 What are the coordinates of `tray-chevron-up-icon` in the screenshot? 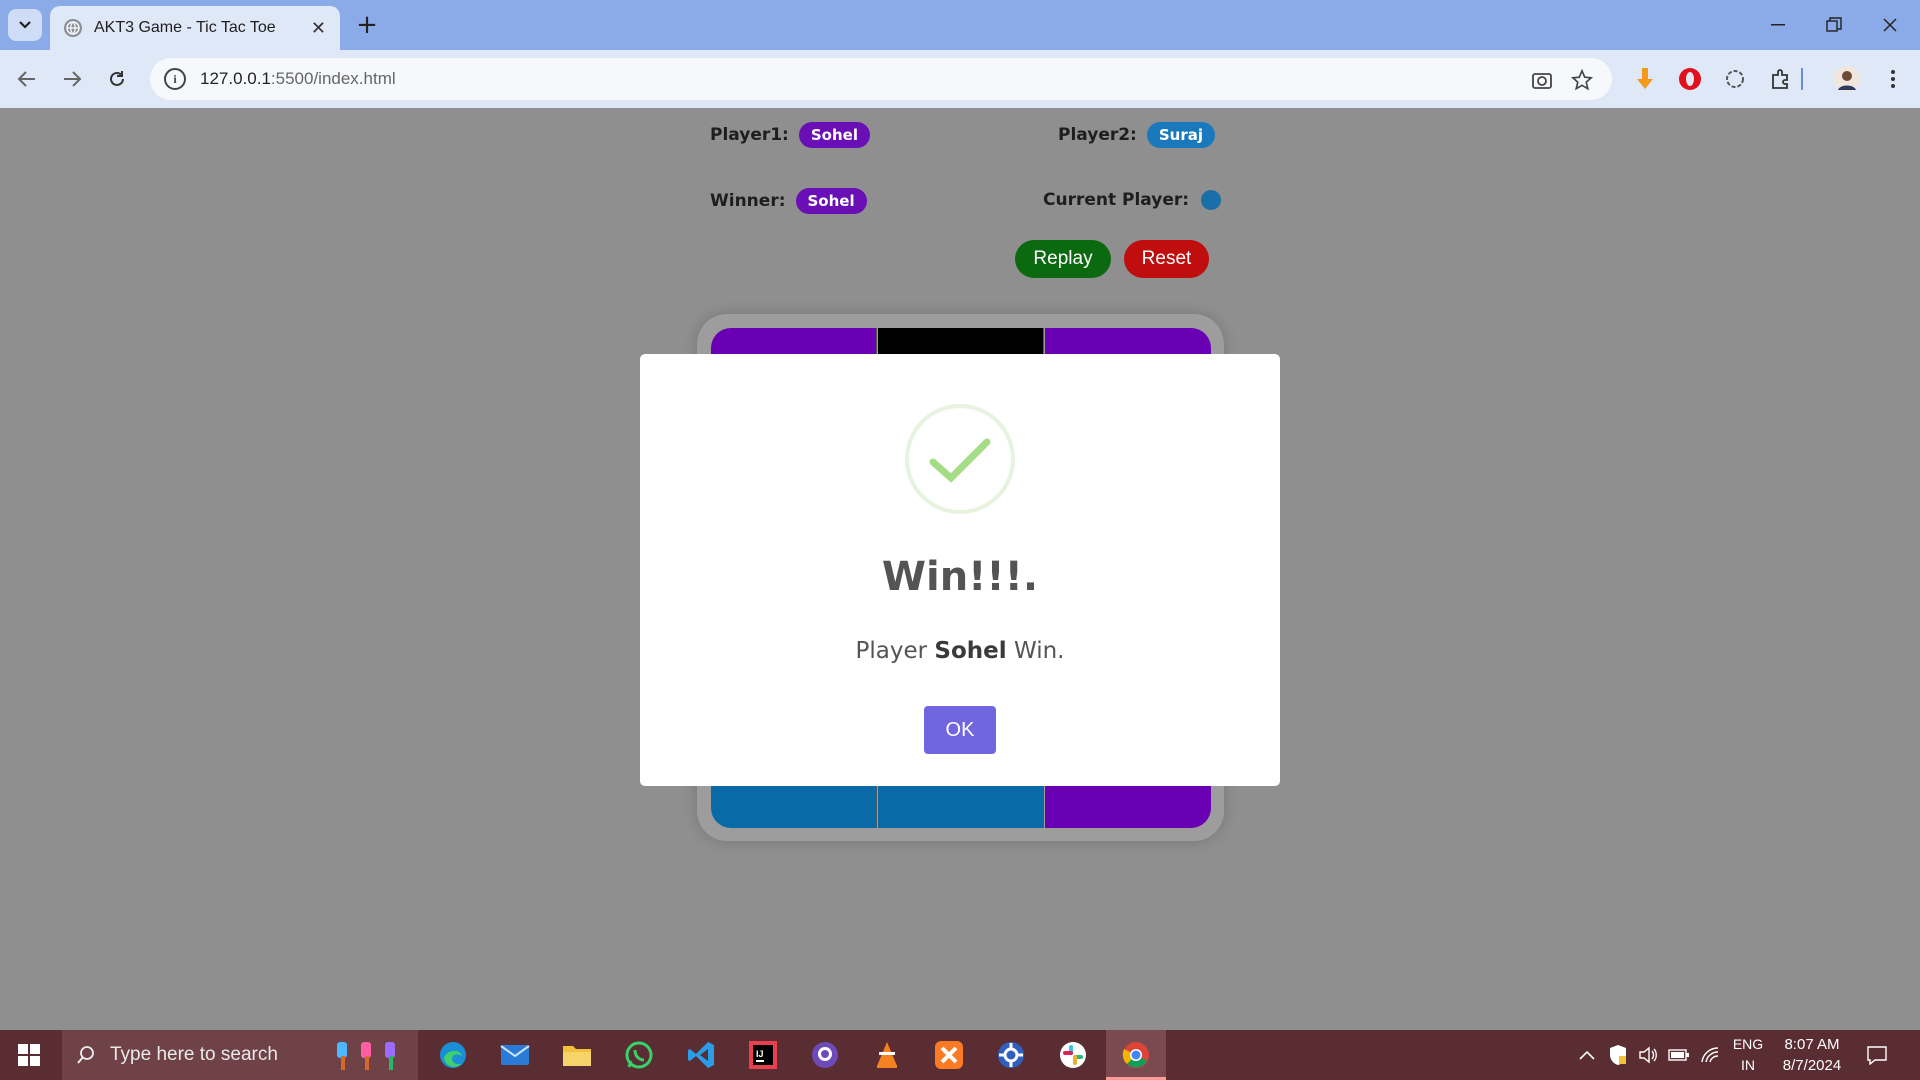 It's located at (1587, 1055).